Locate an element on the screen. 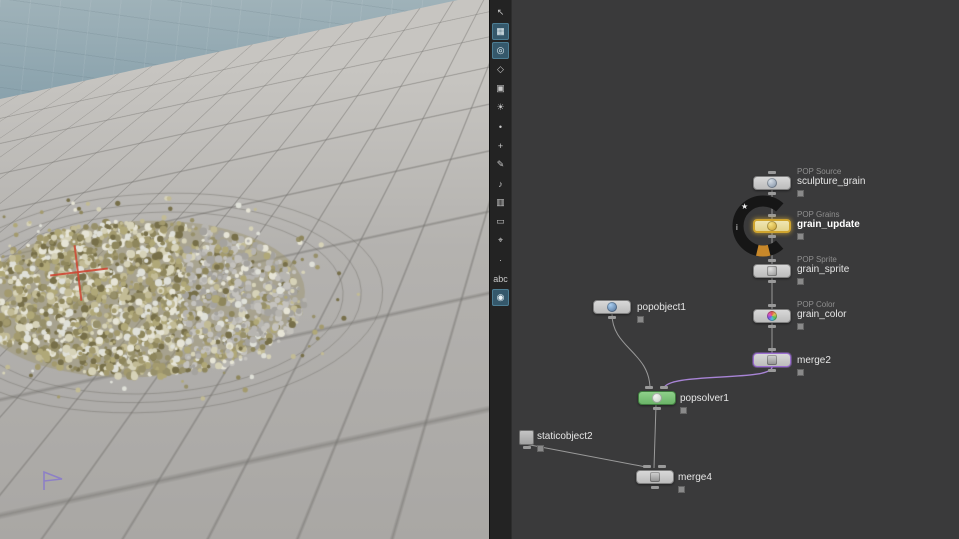 The image size is (959, 539). pop-object-icon is located at coordinates (612, 307).